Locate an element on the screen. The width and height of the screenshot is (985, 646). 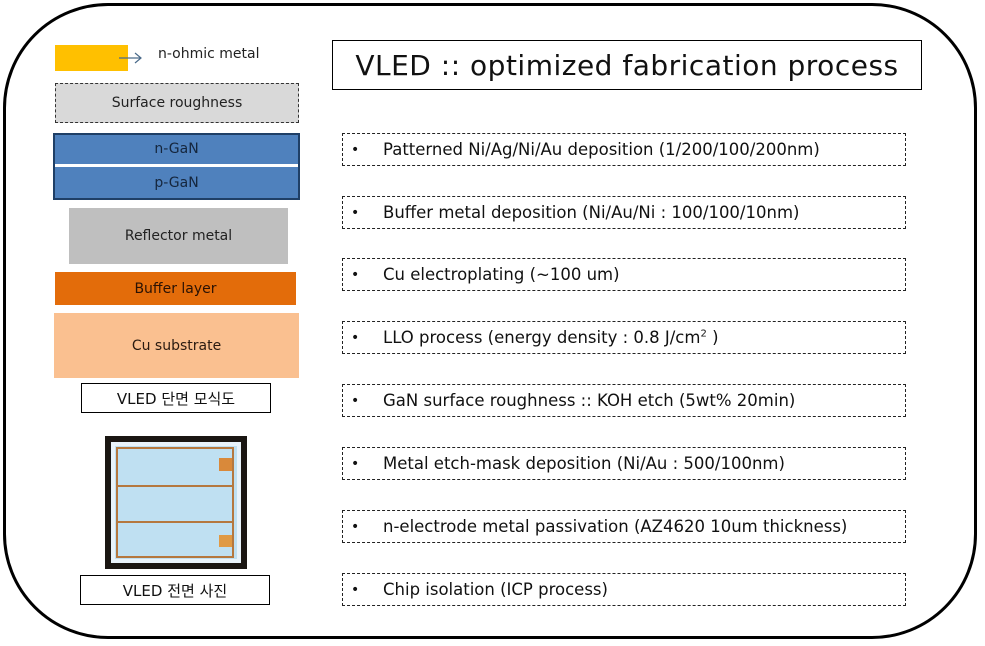
step-text-main: LLO process (energy density : 0.8 J/cm is located at coordinates (542, 337).